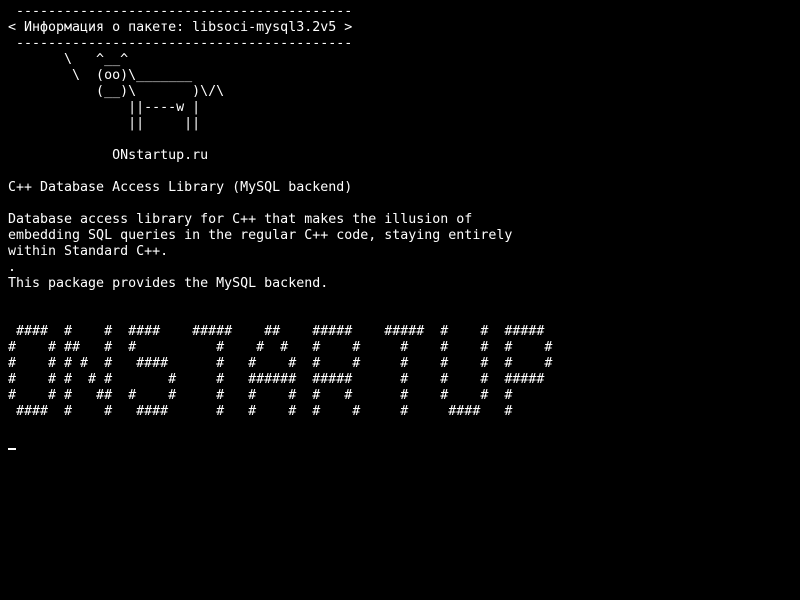  What do you see at coordinates (404, 444) in the screenshot?
I see `prompt-line` at bounding box center [404, 444].